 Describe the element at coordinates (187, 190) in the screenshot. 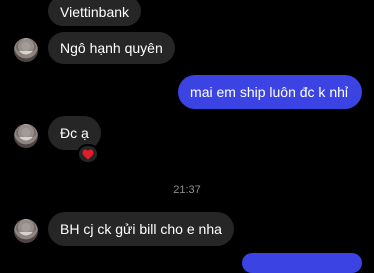

I see `timestamp: 21:37` at that location.